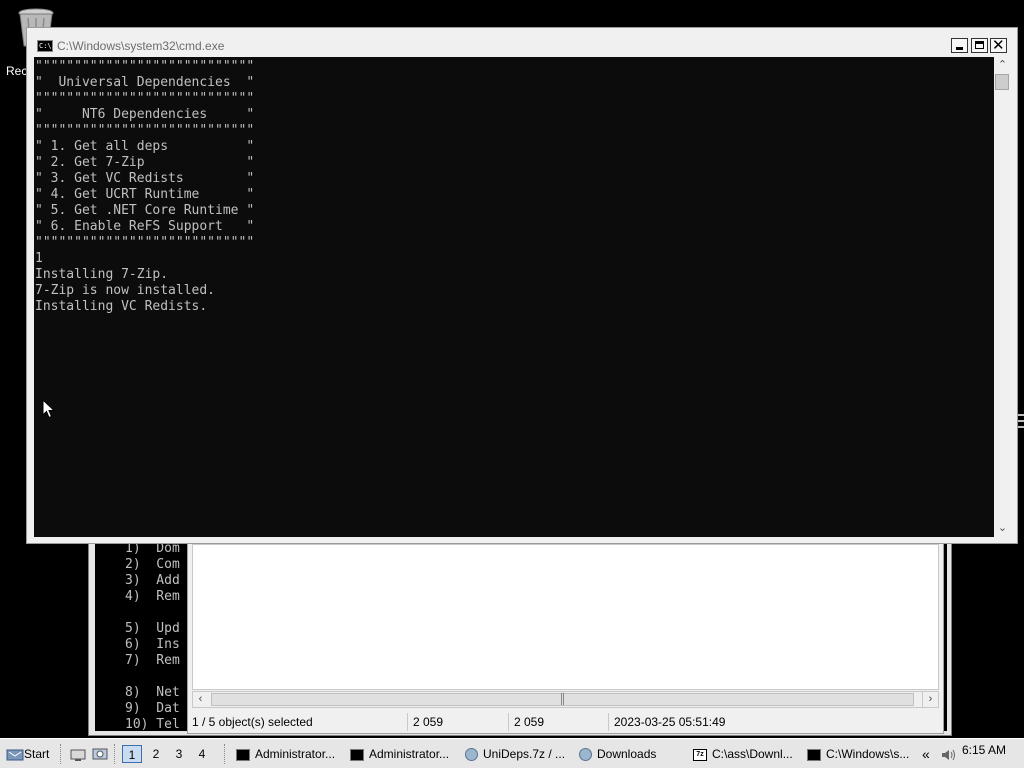 The width and height of the screenshot is (1024, 768). What do you see at coordinates (1002, 82) in the screenshot?
I see `scroll-thumb` at bounding box center [1002, 82].